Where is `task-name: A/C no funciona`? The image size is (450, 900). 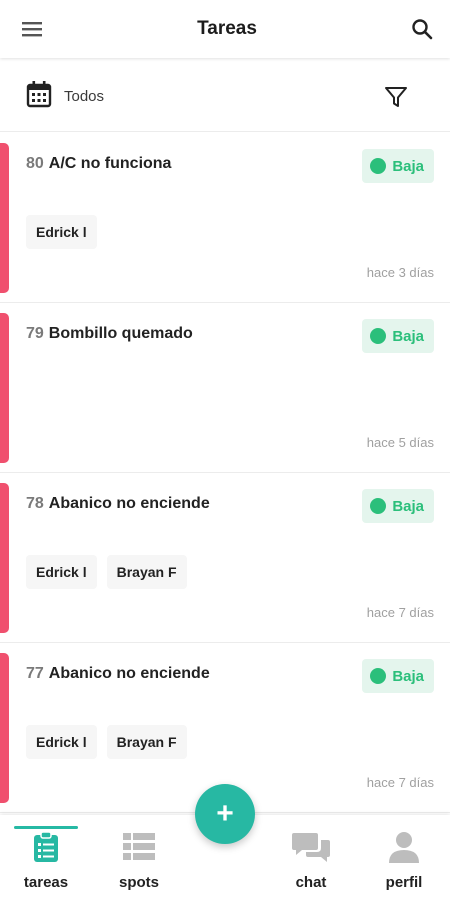
task-name: A/C no funciona is located at coordinates (110, 163).